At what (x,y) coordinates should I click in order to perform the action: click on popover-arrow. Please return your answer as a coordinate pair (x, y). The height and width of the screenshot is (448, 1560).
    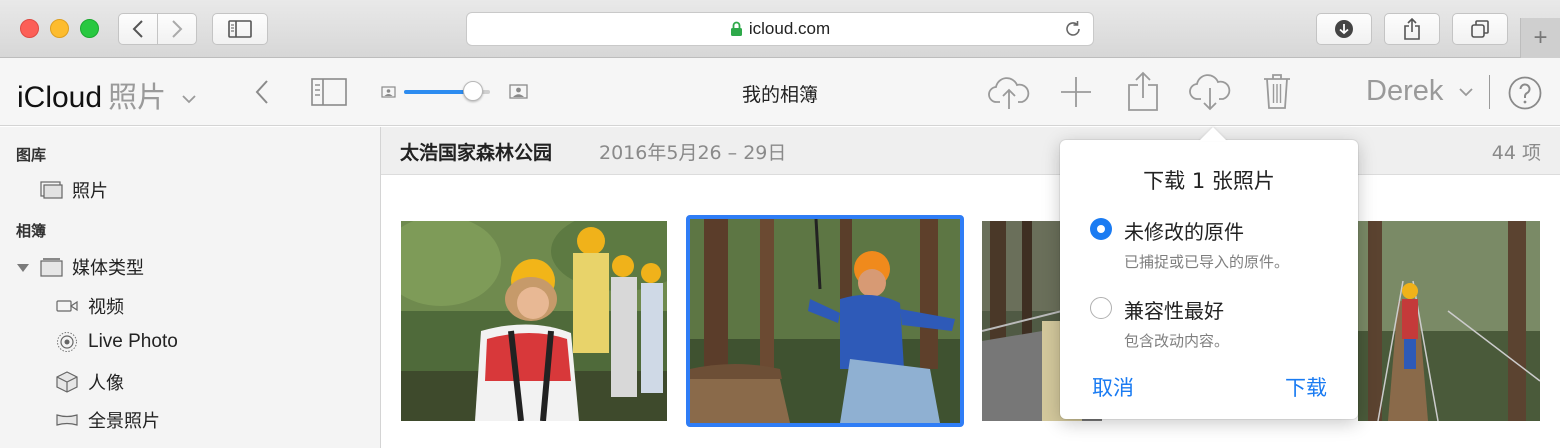
    Looking at the image, I should click on (1213, 134).